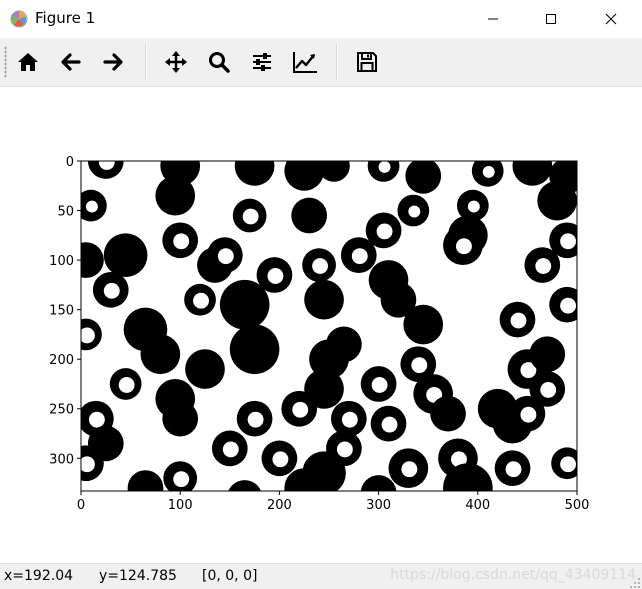 This screenshot has width=642, height=589. I want to click on move-icon, so click(176, 62).